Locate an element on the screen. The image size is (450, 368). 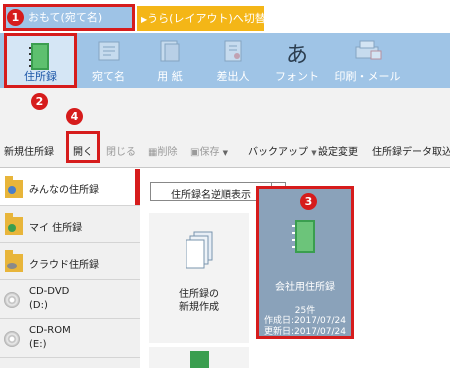
sidebar-item-my: マイ 住所録 is located at coordinates (70, 225).